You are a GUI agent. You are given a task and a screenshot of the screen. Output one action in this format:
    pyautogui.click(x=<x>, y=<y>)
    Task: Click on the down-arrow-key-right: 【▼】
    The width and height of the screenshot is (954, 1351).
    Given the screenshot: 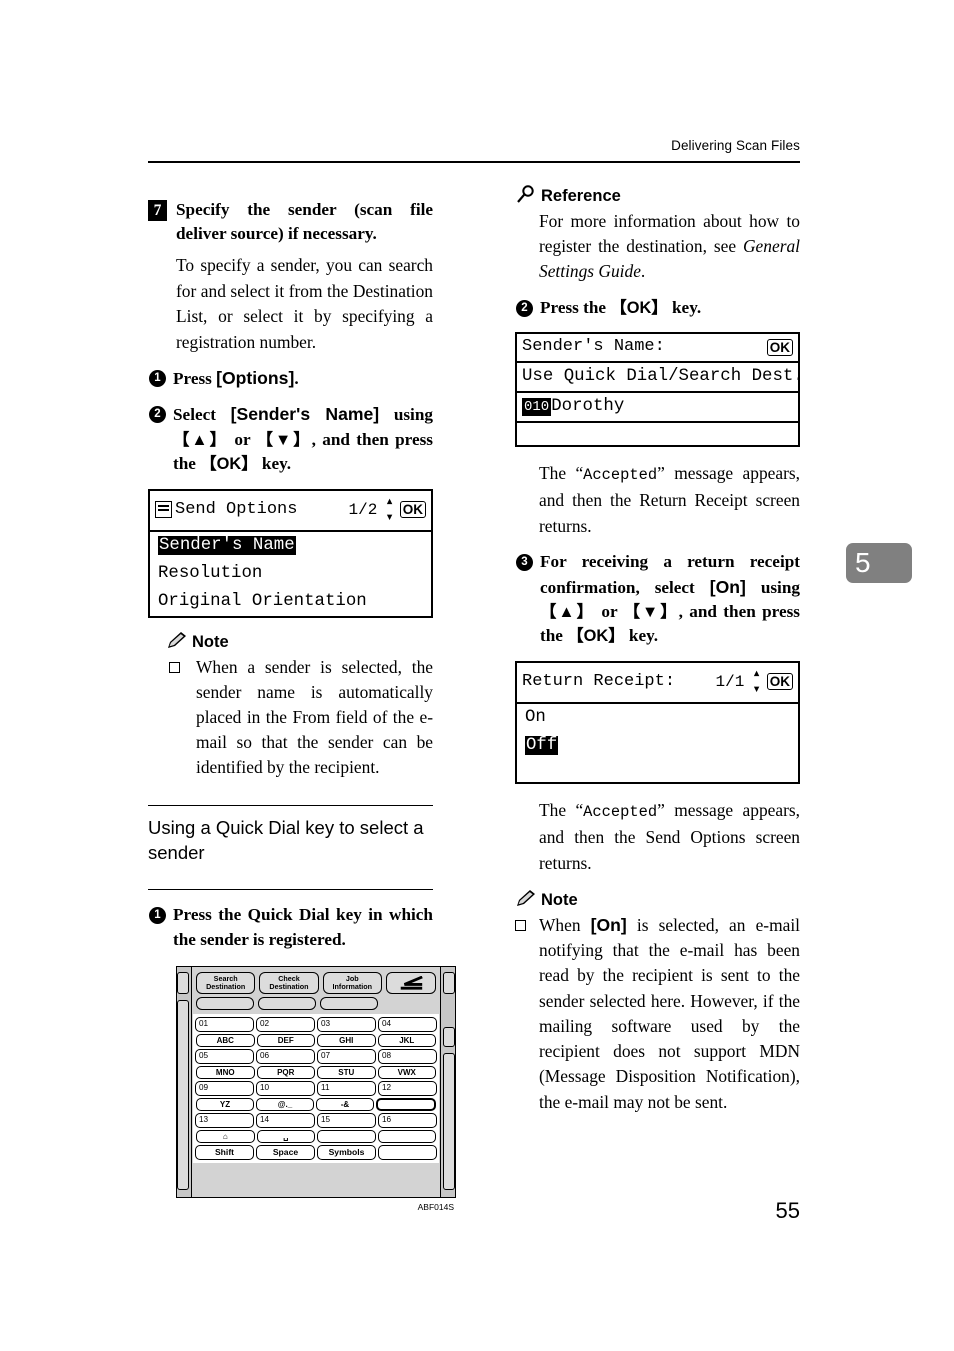 What is the action you would take?
    pyautogui.click(x=651, y=612)
    